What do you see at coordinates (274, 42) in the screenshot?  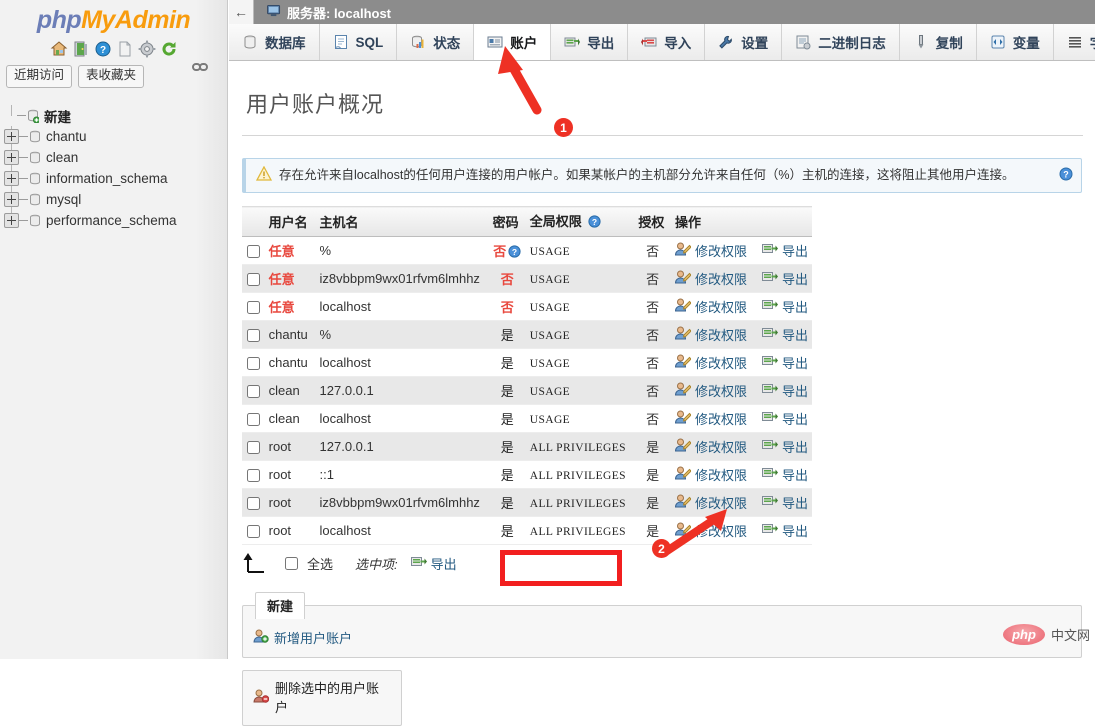 I see `tab-databases: 数据库` at bounding box center [274, 42].